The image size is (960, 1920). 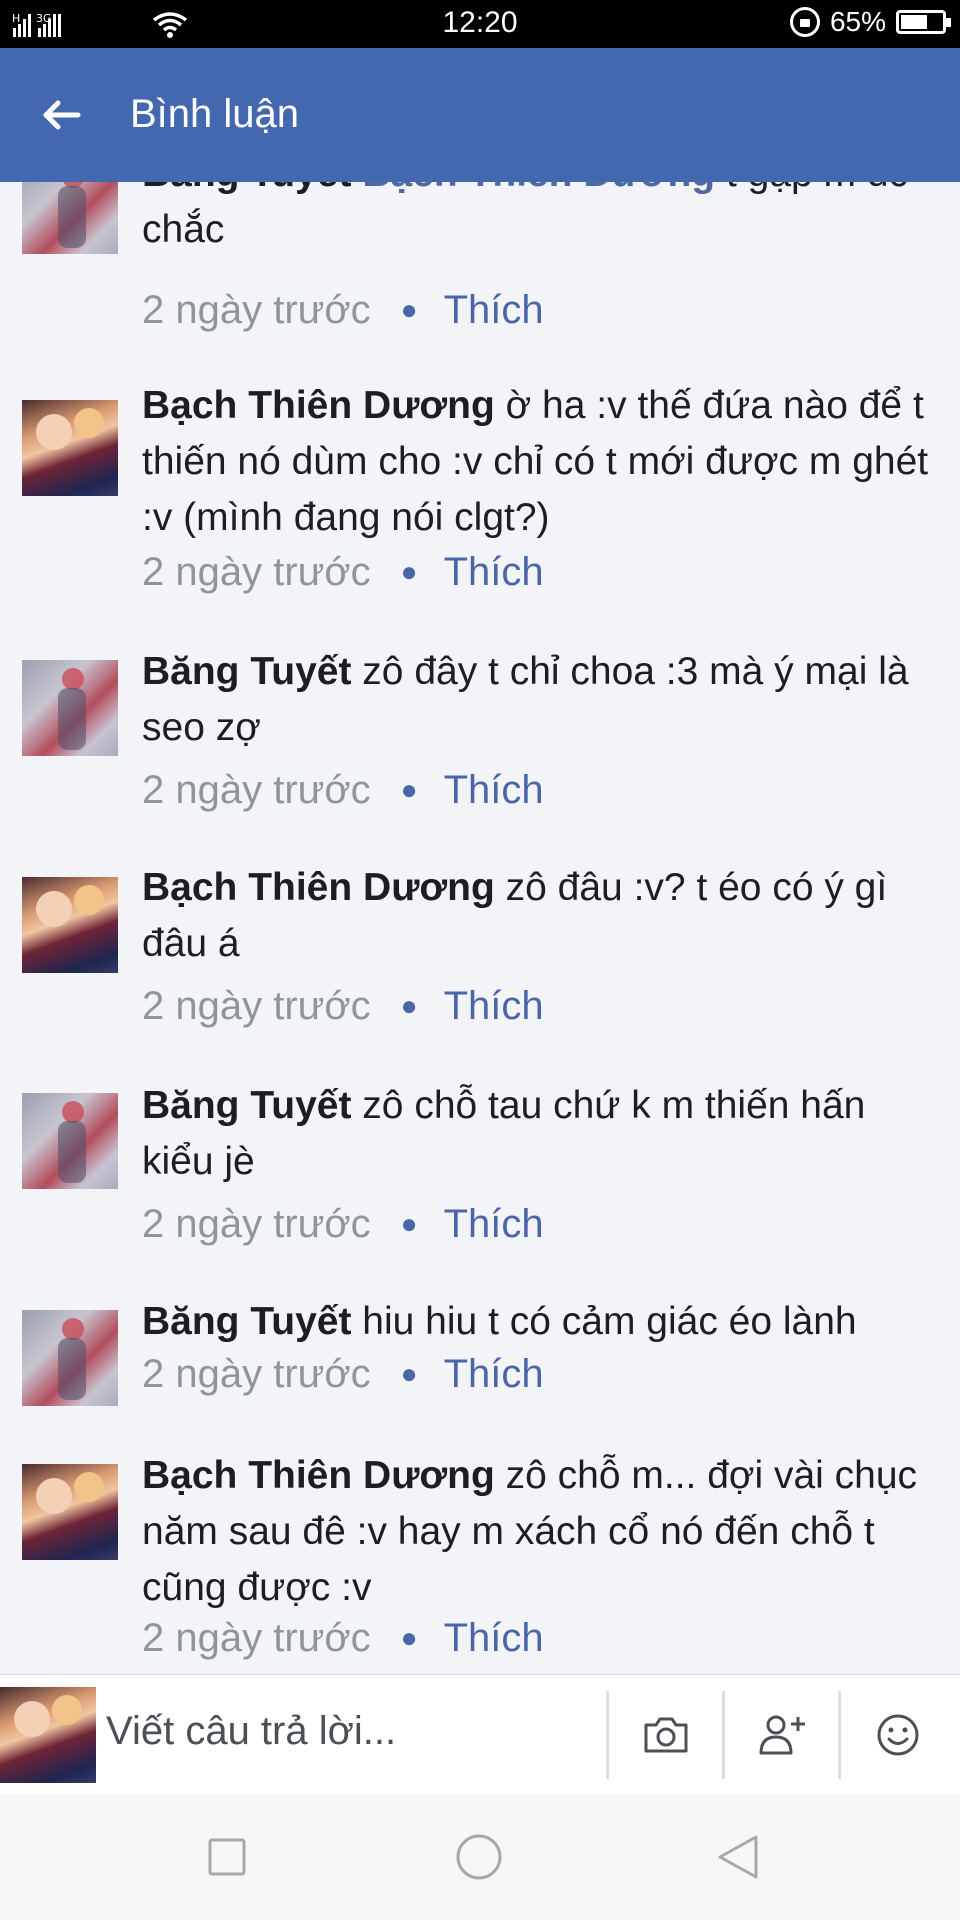 I want to click on battery-icon, so click(x=923, y=22).